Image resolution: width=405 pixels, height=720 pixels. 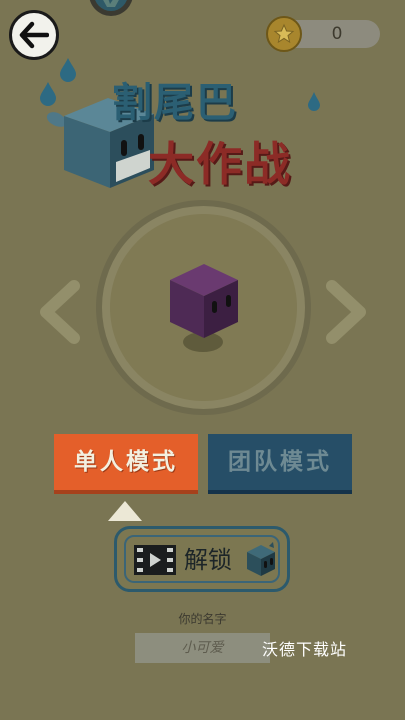 I want to click on locked-character-icon, so click(x=261, y=559).